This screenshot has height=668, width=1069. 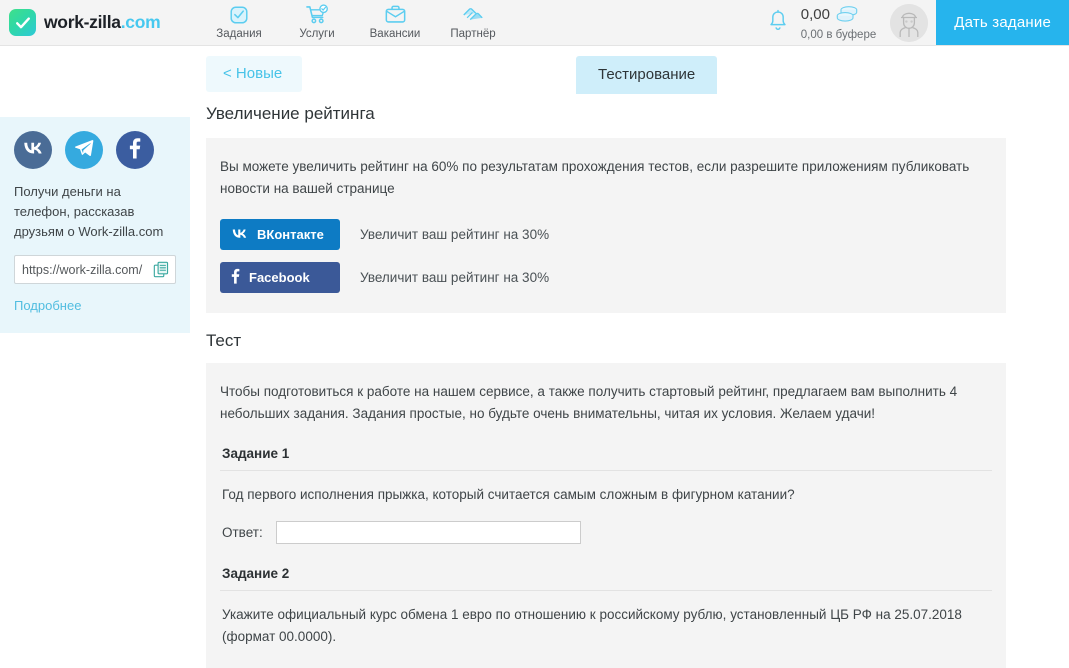 I want to click on logo-checkmark-icon, so click(x=22, y=22).